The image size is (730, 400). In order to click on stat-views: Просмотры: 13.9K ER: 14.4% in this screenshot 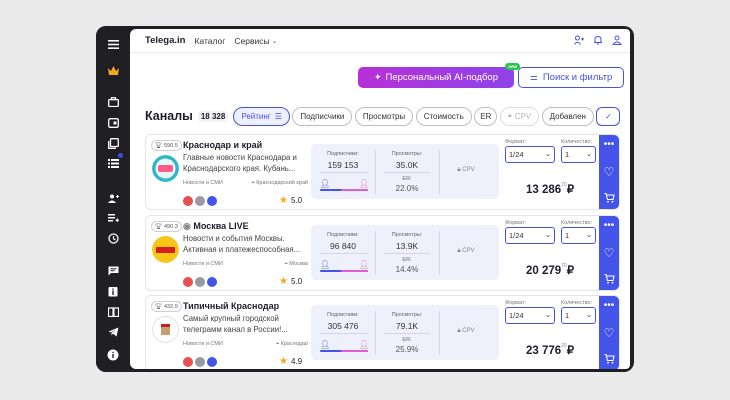, I will do `click(407, 252)`.